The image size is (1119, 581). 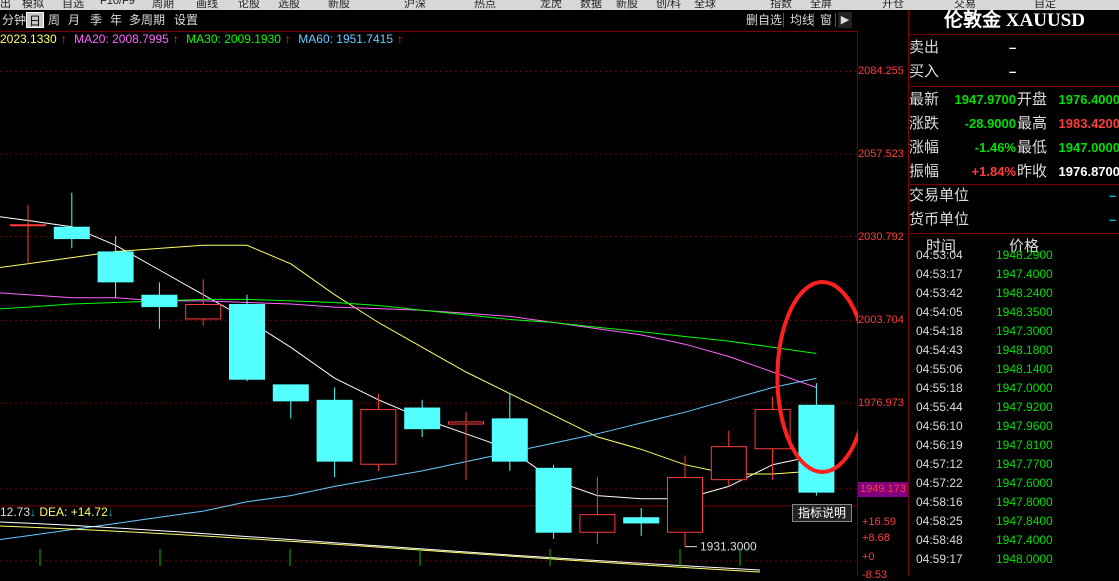 What do you see at coordinates (1014, 72) in the screenshot?
I see `buy-row: 买入 –` at bounding box center [1014, 72].